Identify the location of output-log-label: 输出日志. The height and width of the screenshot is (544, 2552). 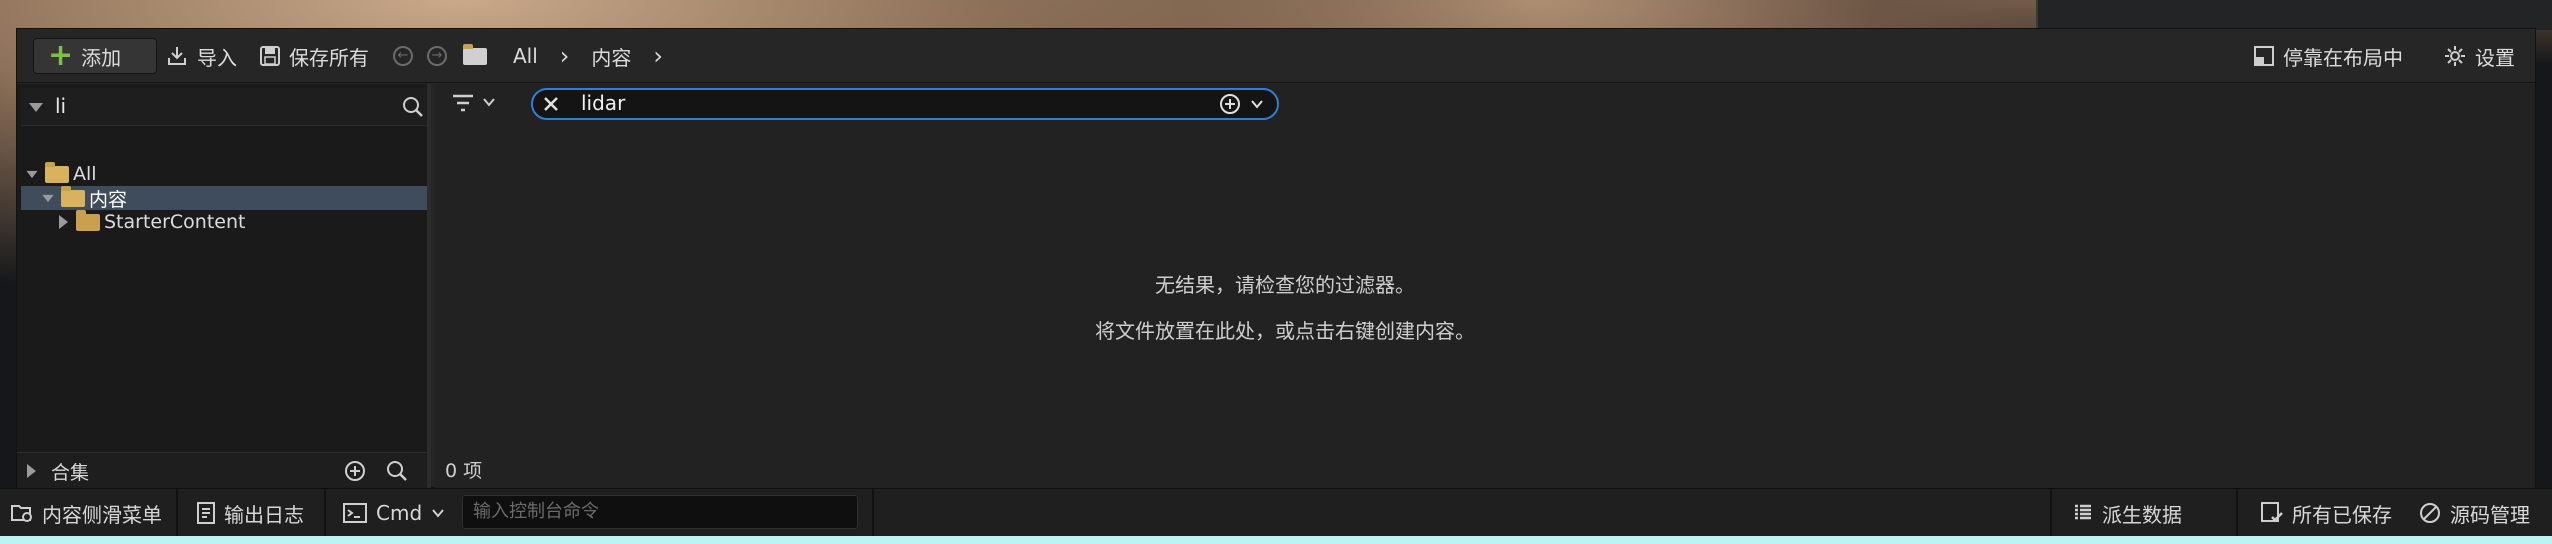
(264, 514).